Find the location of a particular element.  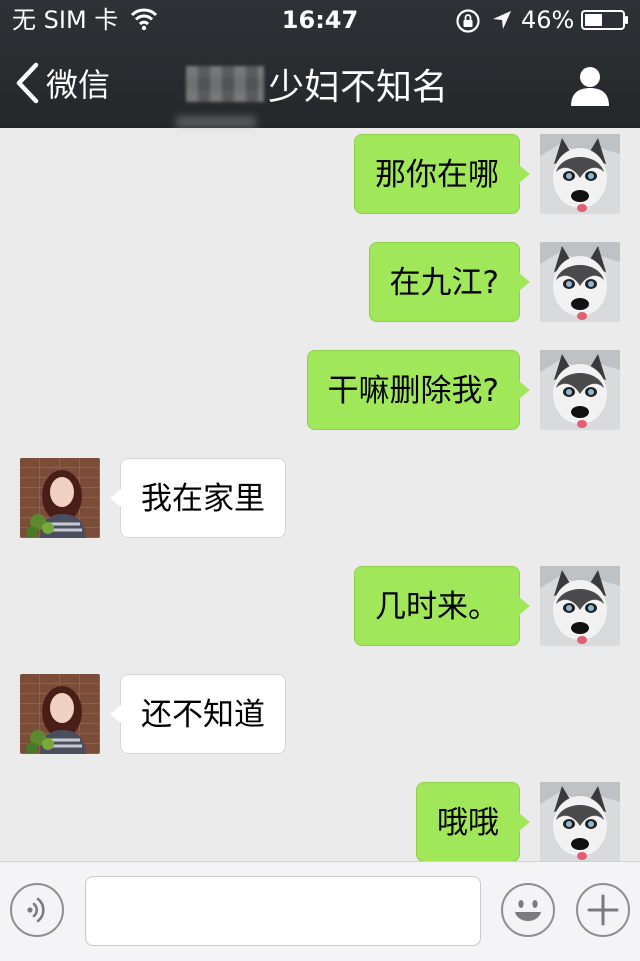

contact-message-bubble: 我在家里 is located at coordinates (198, 498).